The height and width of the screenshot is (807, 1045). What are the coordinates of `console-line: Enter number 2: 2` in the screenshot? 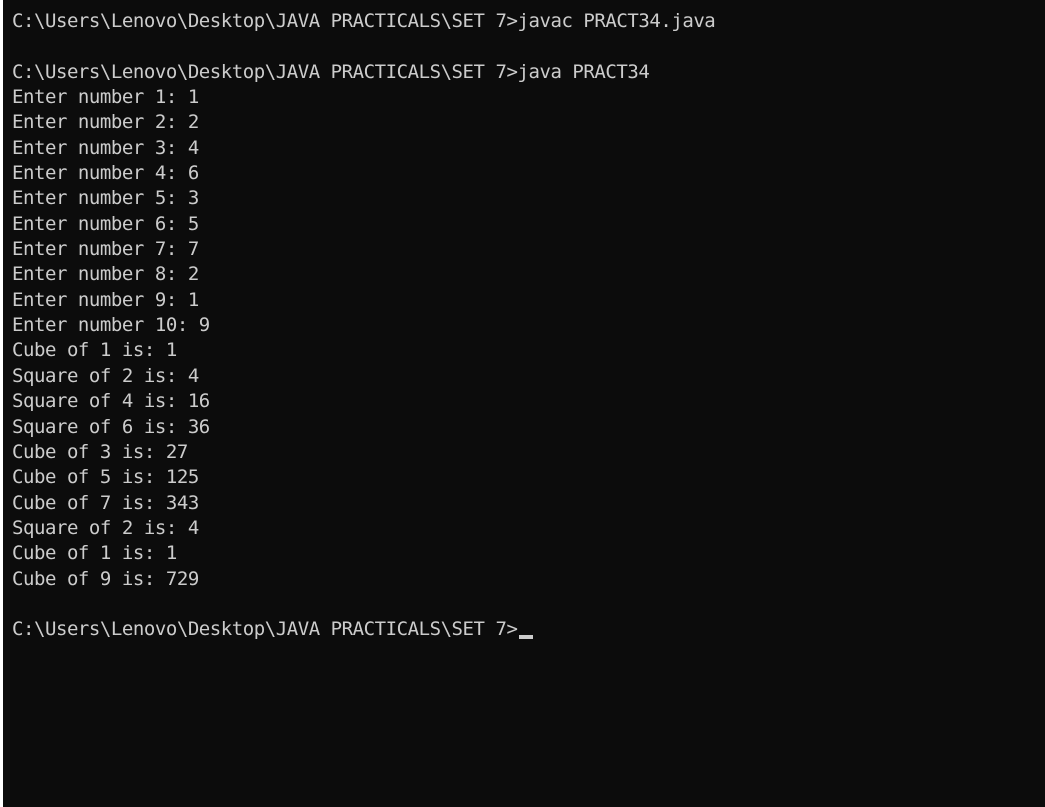 It's located at (105, 122).